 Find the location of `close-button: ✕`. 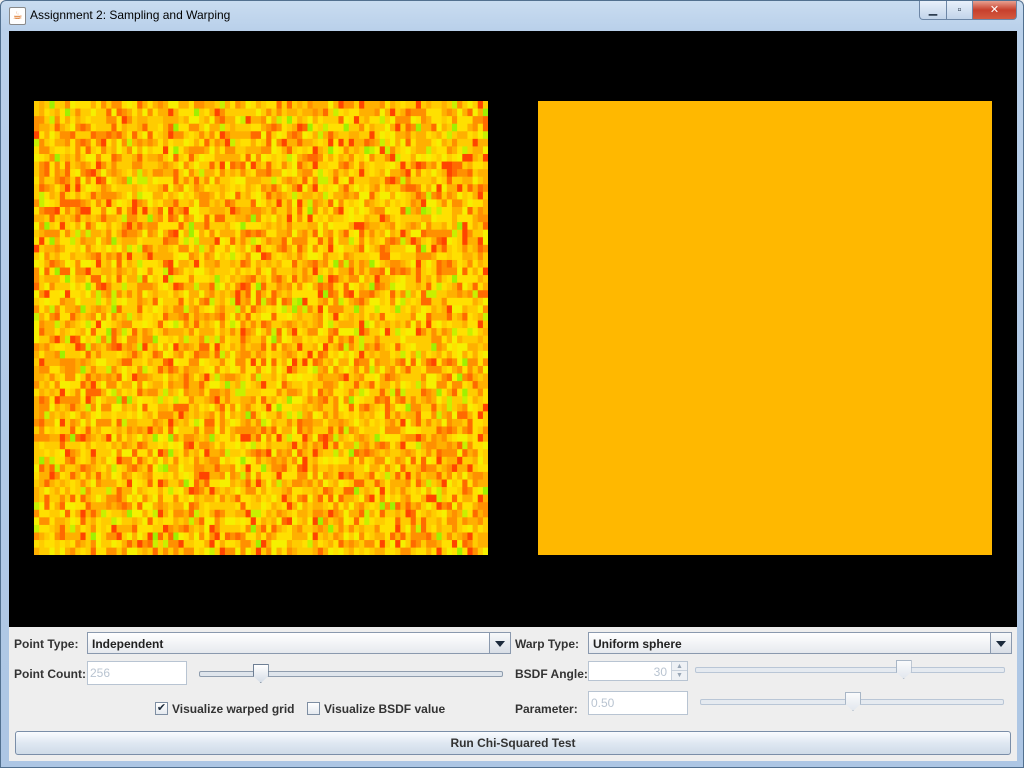

close-button: ✕ is located at coordinates (995, 10).